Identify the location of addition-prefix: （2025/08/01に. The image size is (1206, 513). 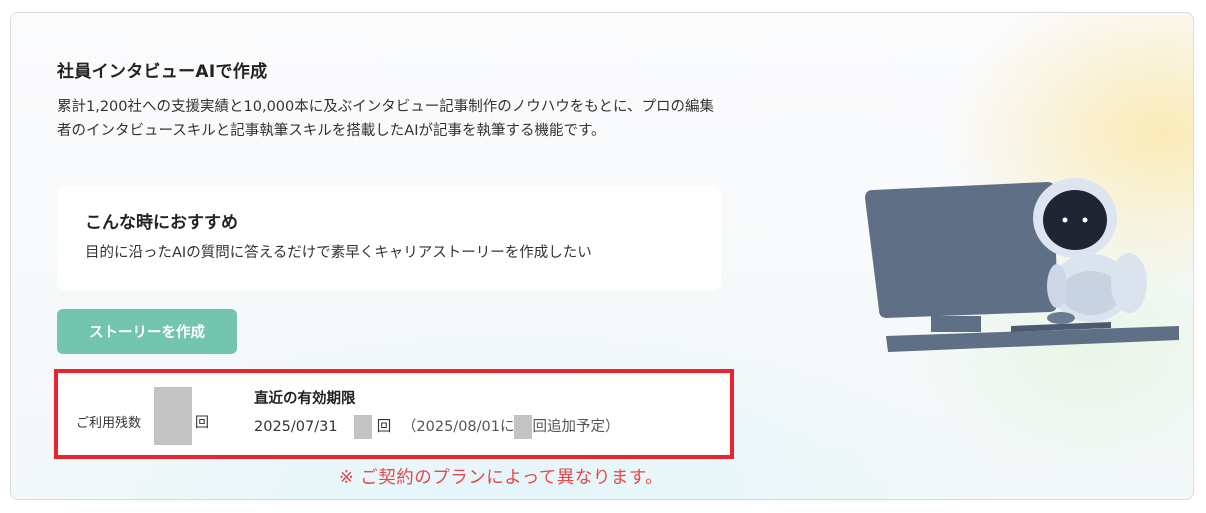
(458, 427).